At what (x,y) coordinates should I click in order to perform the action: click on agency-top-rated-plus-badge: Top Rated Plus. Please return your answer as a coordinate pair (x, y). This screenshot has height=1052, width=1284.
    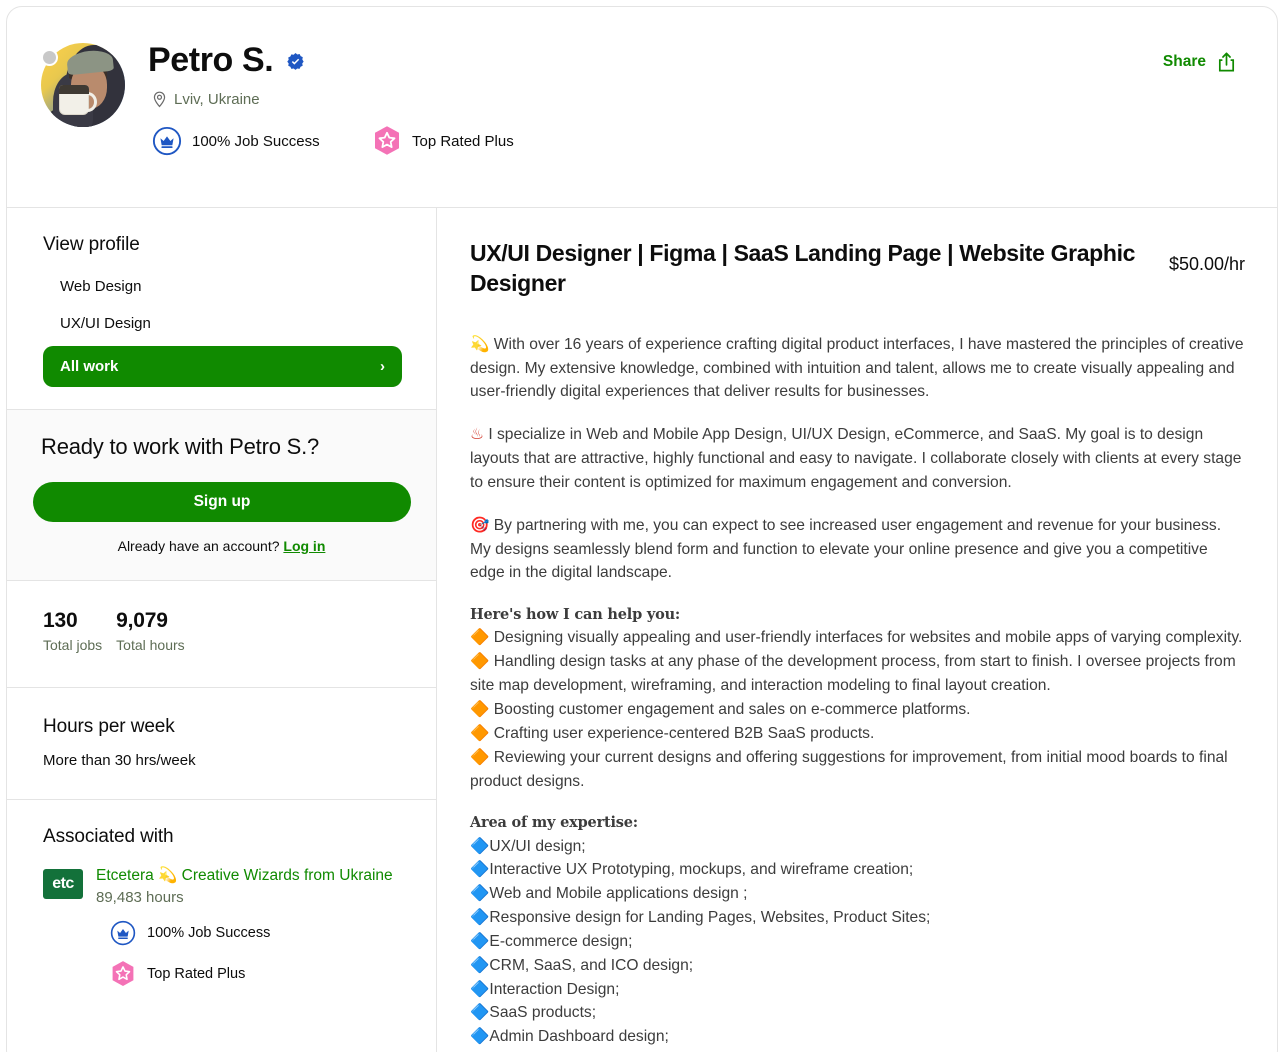
    Looking at the image, I should click on (251, 974).